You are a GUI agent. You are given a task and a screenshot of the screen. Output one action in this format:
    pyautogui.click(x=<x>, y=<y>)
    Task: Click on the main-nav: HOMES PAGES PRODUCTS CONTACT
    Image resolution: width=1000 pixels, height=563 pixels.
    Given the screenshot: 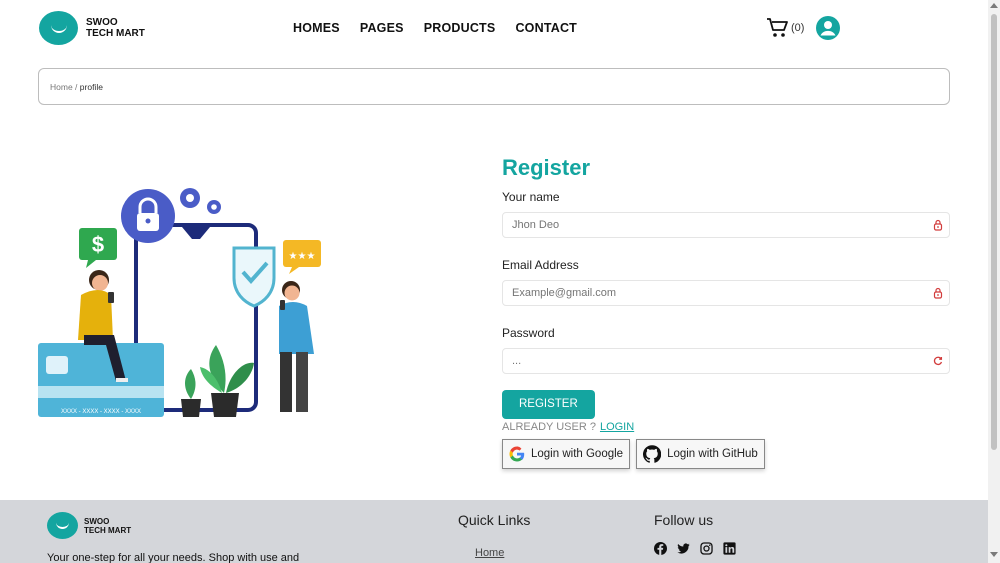 What is the action you would take?
    pyautogui.click(x=445, y=28)
    